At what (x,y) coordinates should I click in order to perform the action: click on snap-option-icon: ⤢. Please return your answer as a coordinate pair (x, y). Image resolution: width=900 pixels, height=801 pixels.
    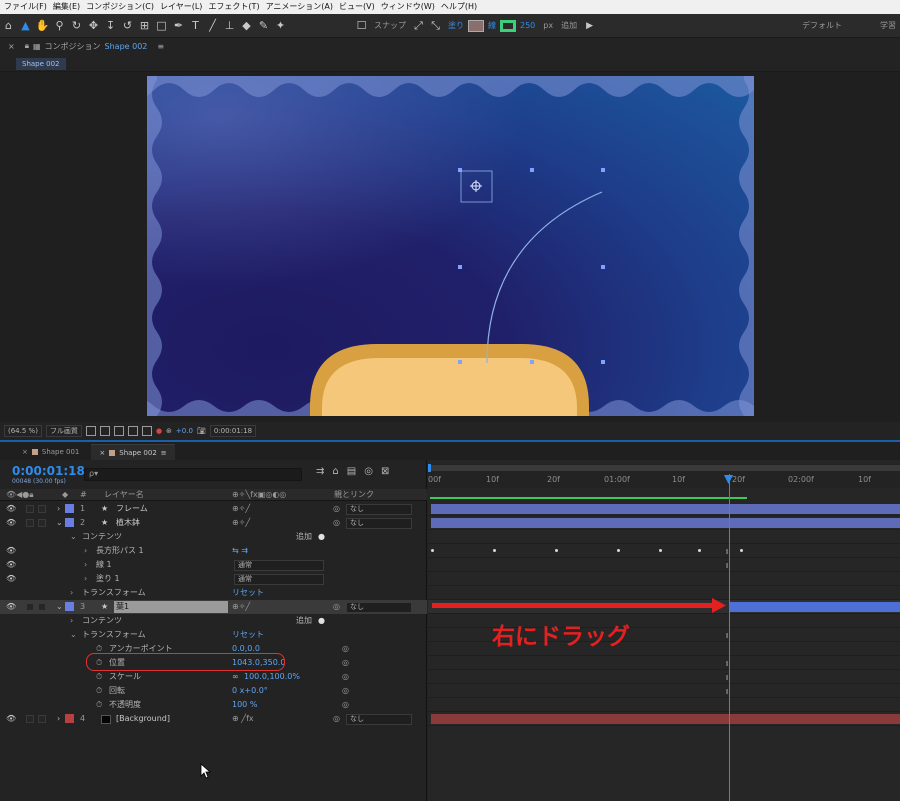
    Looking at the image, I should click on (418, 26).